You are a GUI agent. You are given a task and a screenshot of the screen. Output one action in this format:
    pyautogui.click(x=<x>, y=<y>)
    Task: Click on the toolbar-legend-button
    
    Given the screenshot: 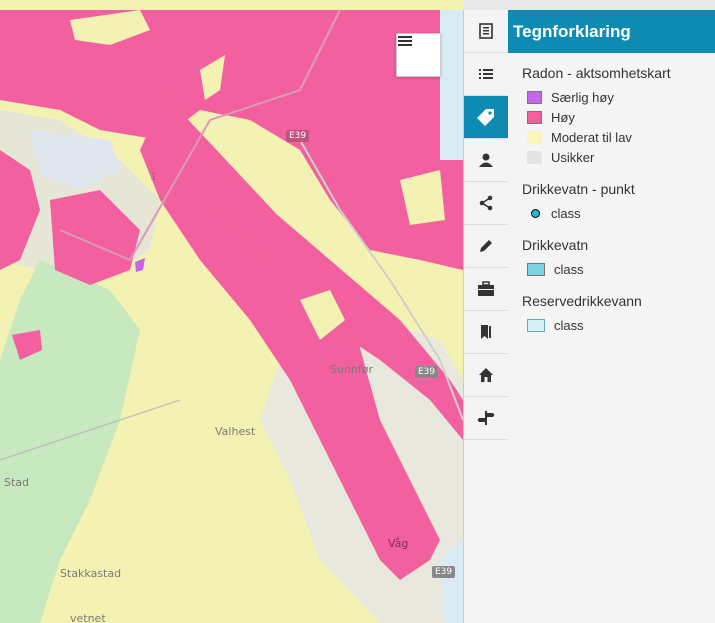 What is the action you would take?
    pyautogui.click(x=486, y=117)
    